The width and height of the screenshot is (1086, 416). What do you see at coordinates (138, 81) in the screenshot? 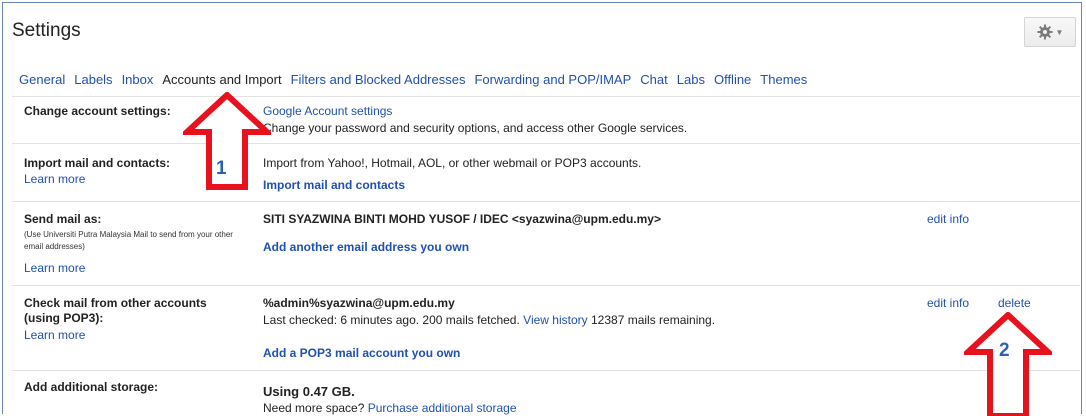
I see `tab-inbox: Inbox` at bounding box center [138, 81].